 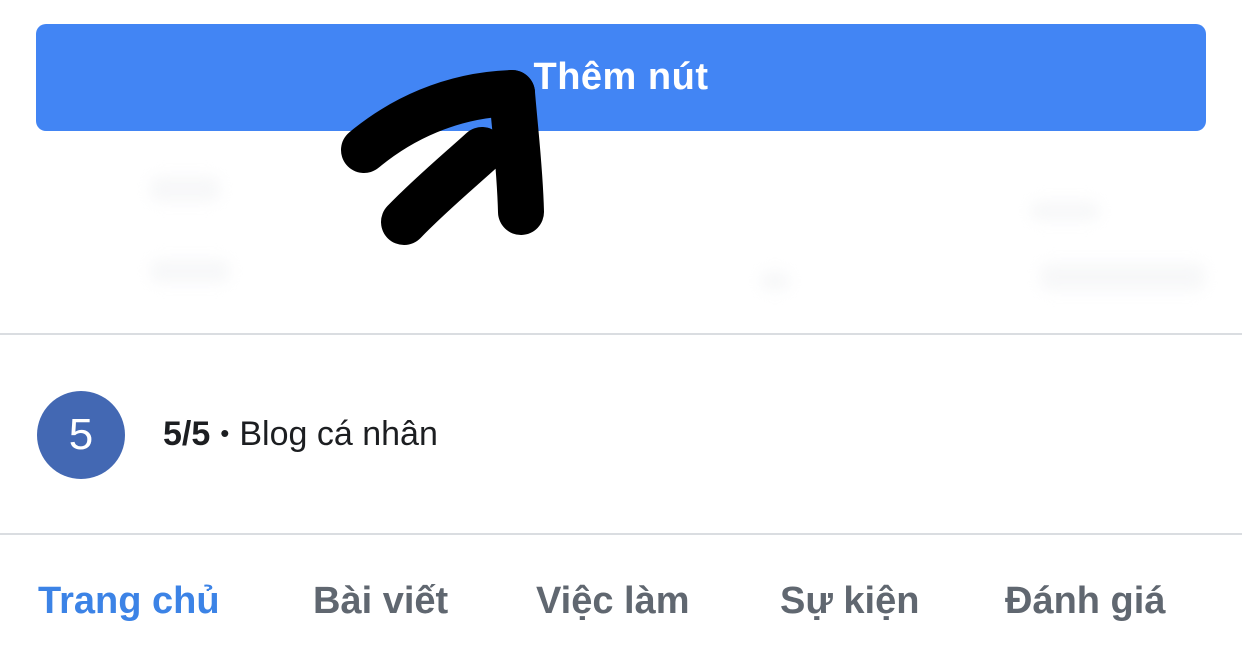 I want to click on rating-summary: 5/5 • Blog cá nhân, so click(x=300, y=434).